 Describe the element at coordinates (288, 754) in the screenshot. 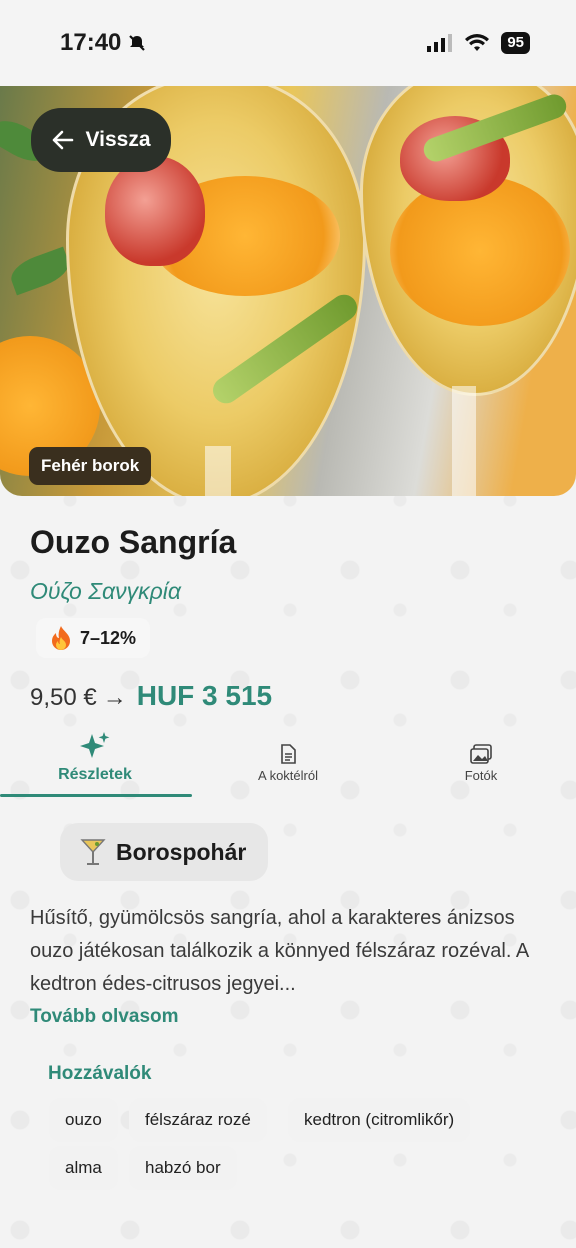

I see `document-icon` at that location.